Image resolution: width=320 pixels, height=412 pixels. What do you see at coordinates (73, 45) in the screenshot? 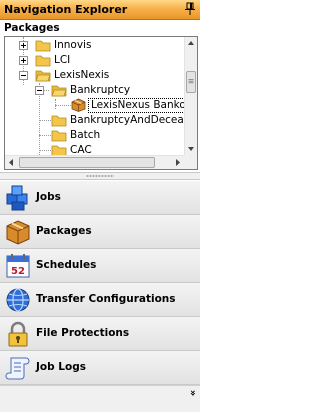
I see `tree-node-label: Innovis` at bounding box center [73, 45].